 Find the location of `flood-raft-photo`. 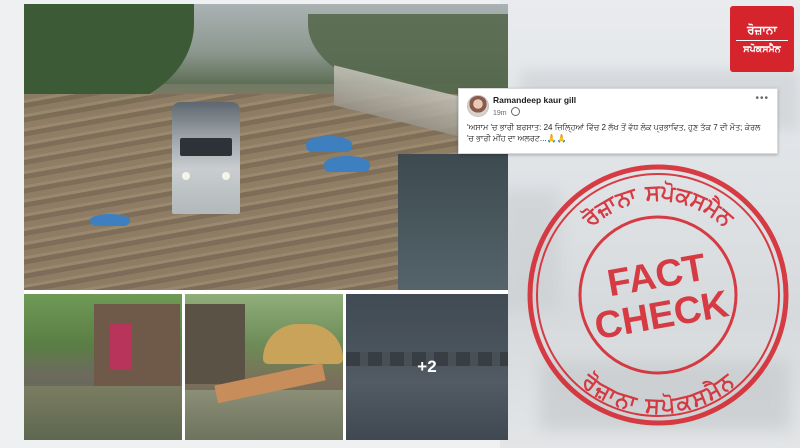

flood-raft-photo is located at coordinates (264, 367).